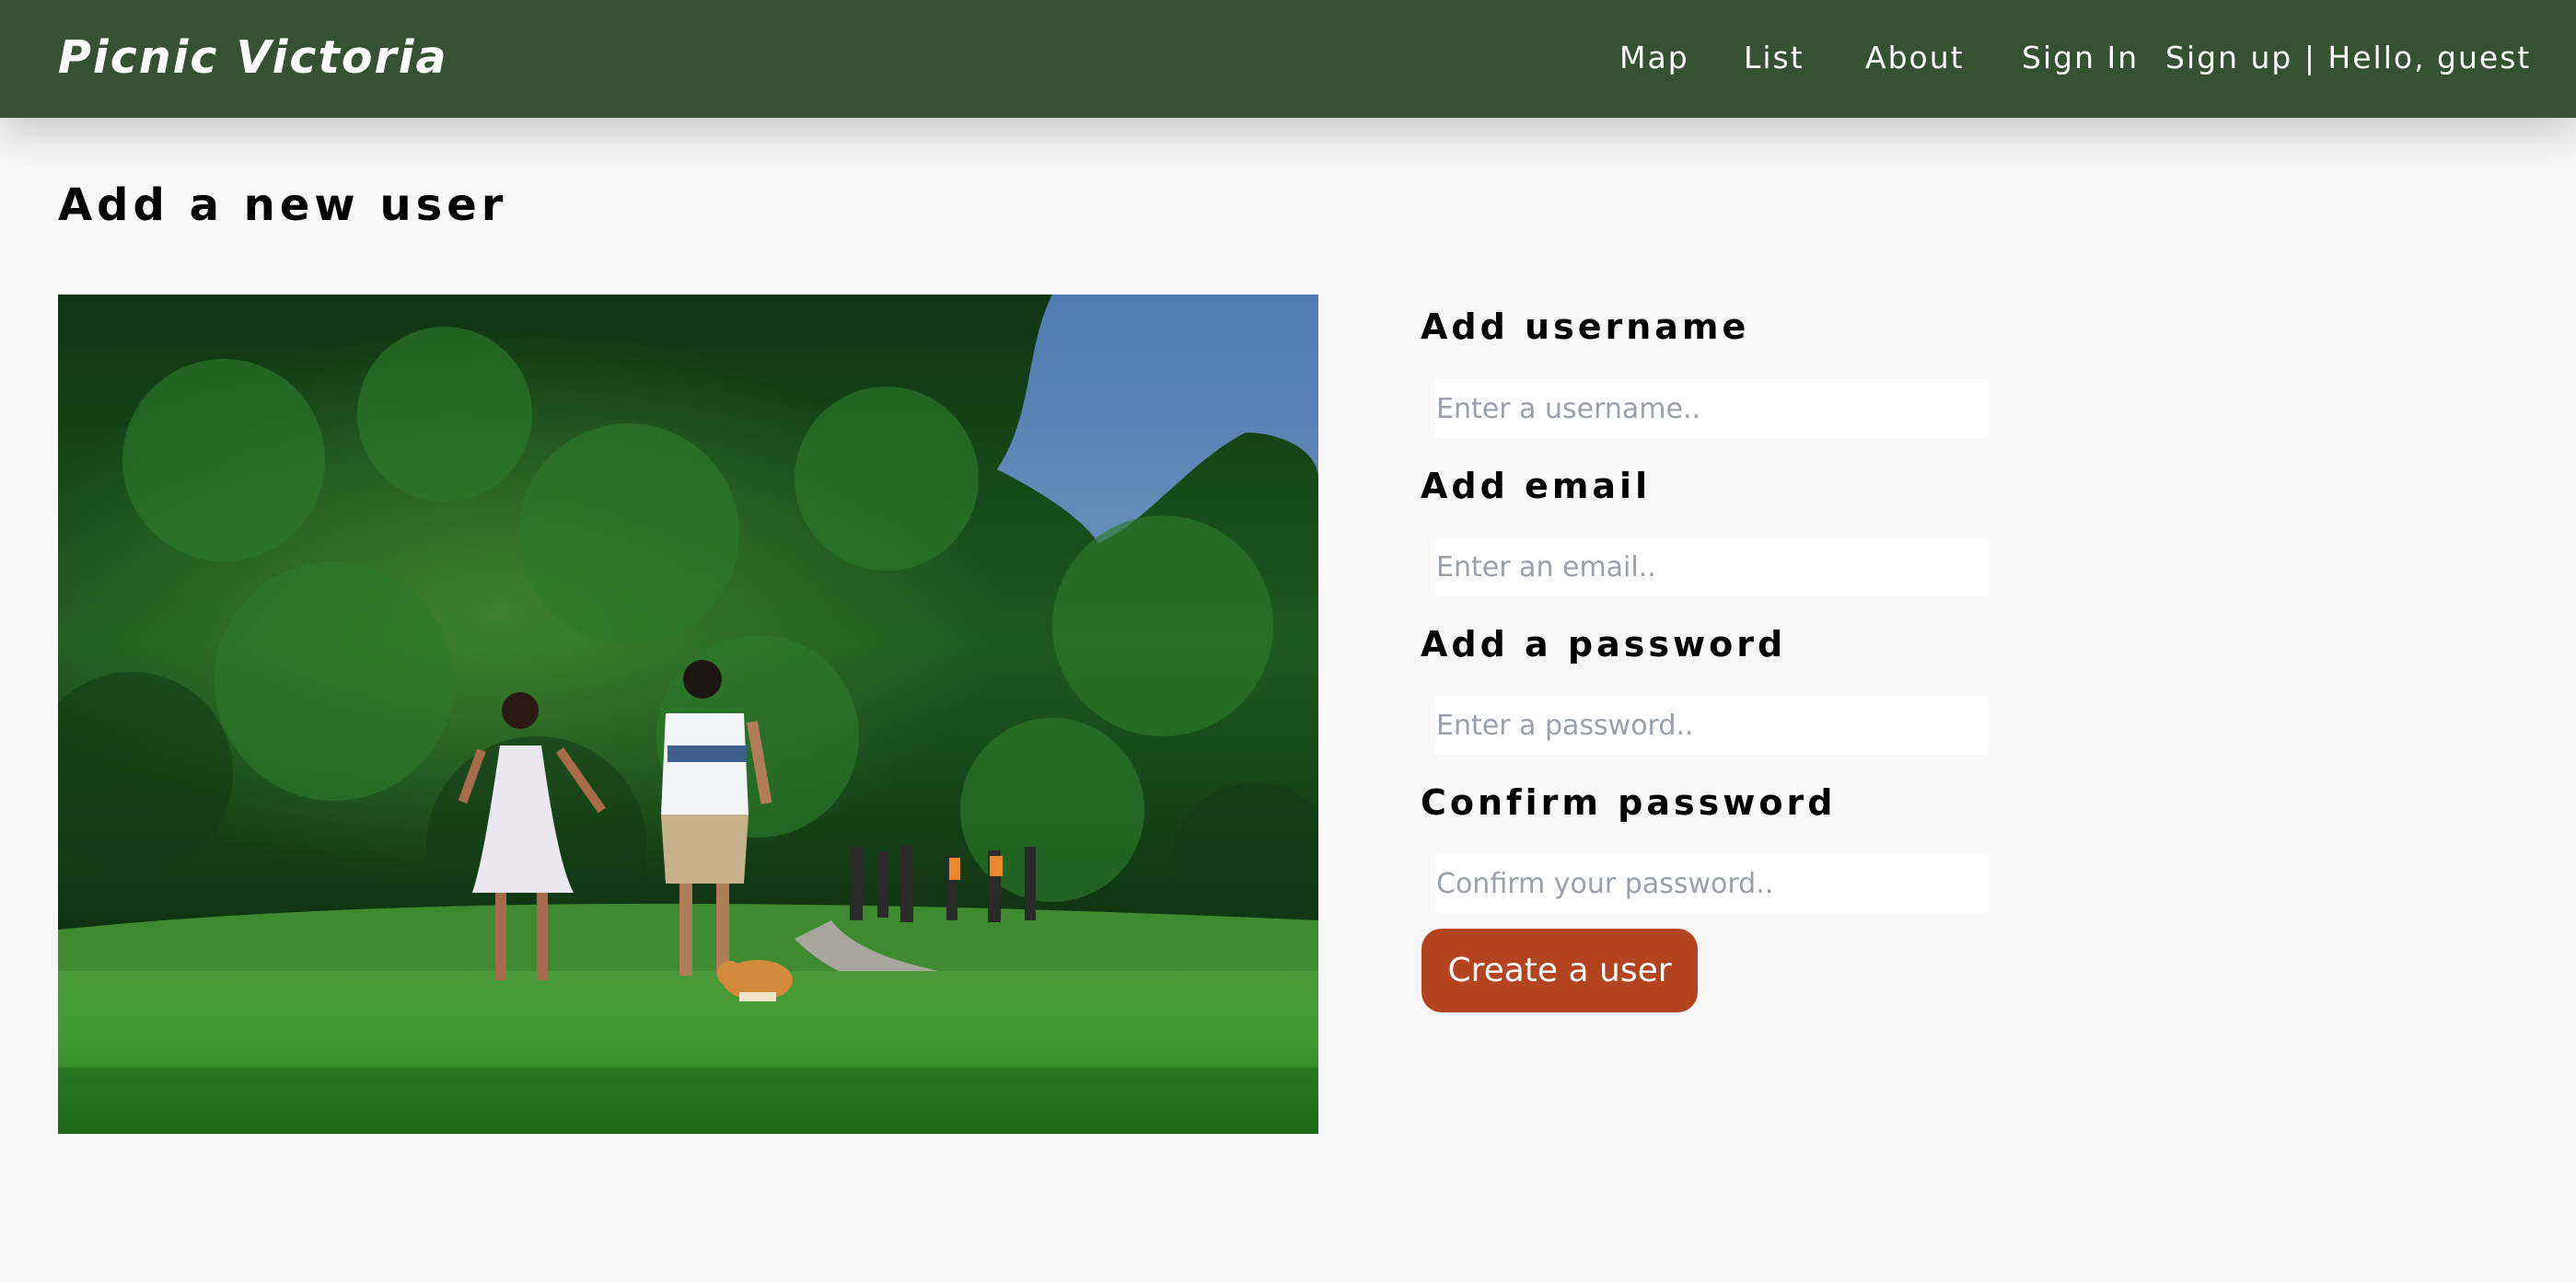 This screenshot has height=1283, width=2576. What do you see at coordinates (1559, 970) in the screenshot?
I see `create-user-button: Create a user` at bounding box center [1559, 970].